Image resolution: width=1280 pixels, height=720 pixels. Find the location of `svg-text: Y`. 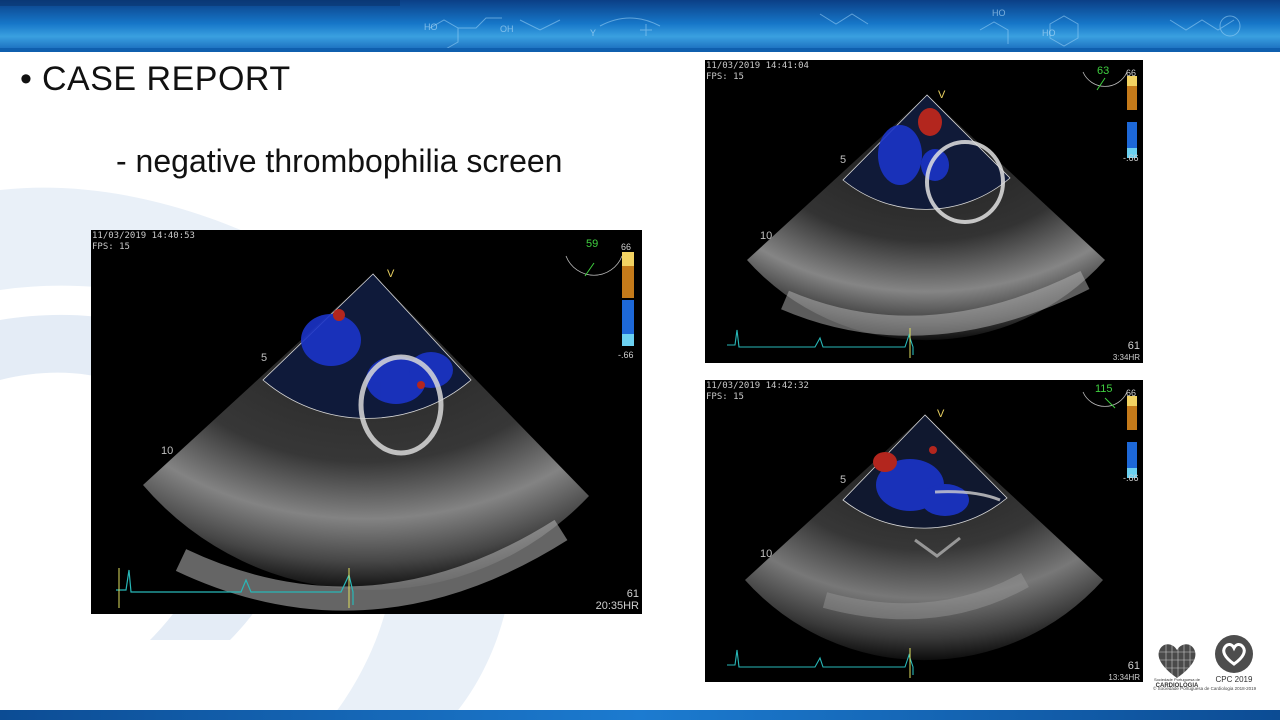

svg-text: Y is located at coordinates (593, 33).